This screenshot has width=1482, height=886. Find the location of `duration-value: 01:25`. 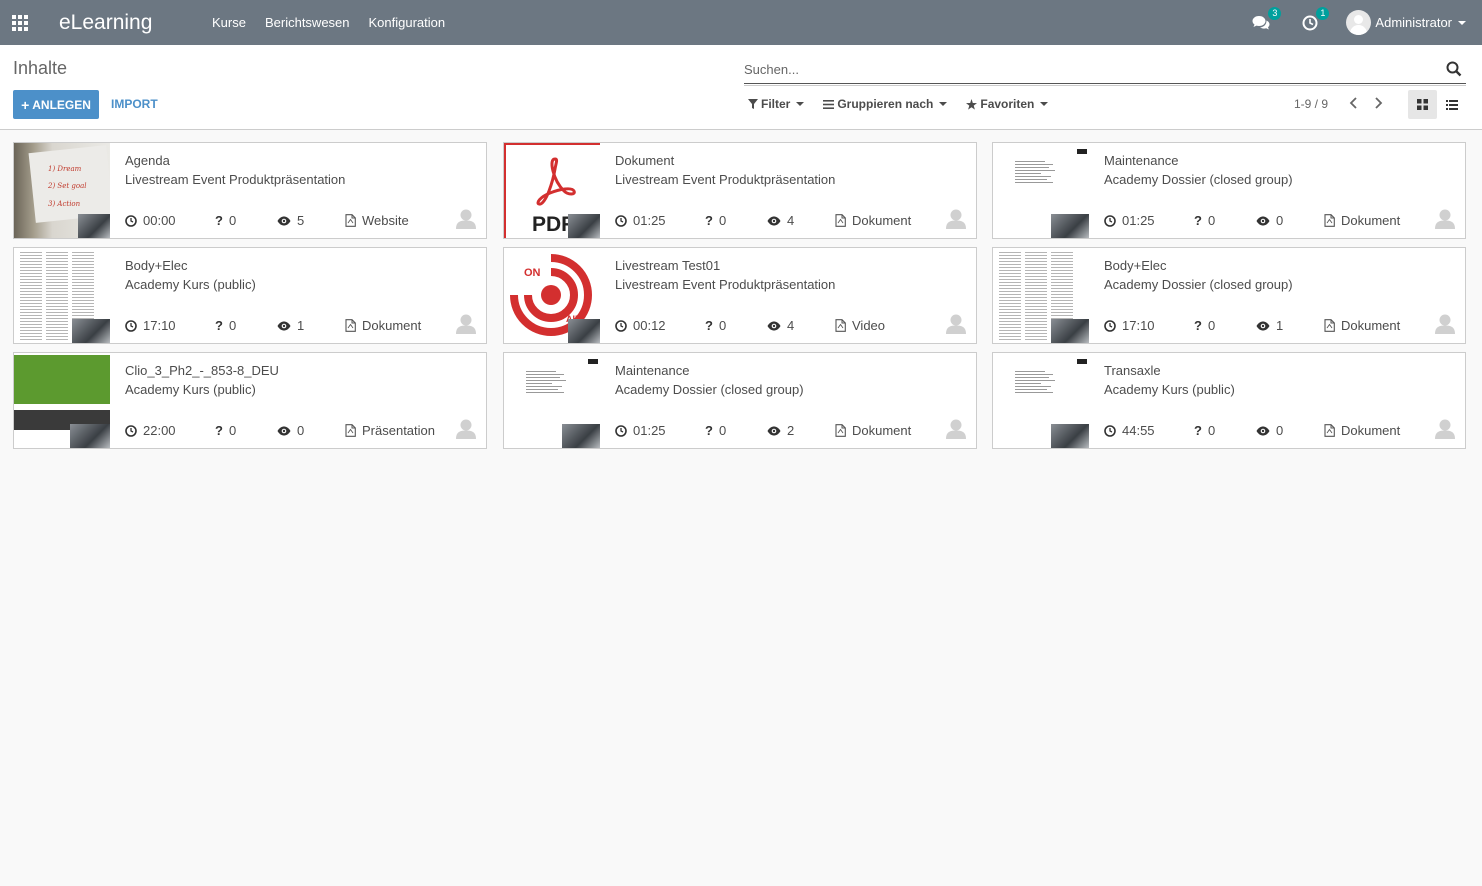

duration-value: 01:25 is located at coordinates (649, 430).